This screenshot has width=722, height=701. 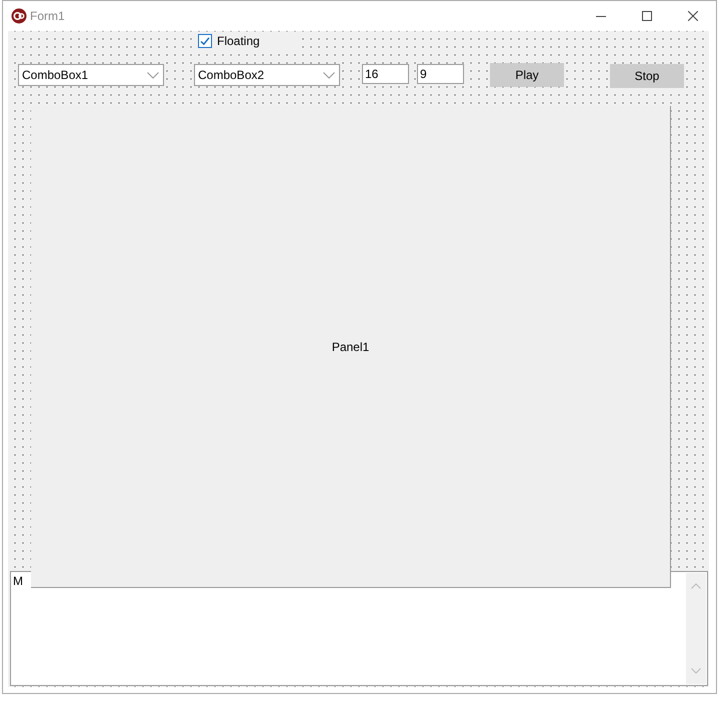 What do you see at coordinates (440, 74) in the screenshot?
I see `input-field: 9` at bounding box center [440, 74].